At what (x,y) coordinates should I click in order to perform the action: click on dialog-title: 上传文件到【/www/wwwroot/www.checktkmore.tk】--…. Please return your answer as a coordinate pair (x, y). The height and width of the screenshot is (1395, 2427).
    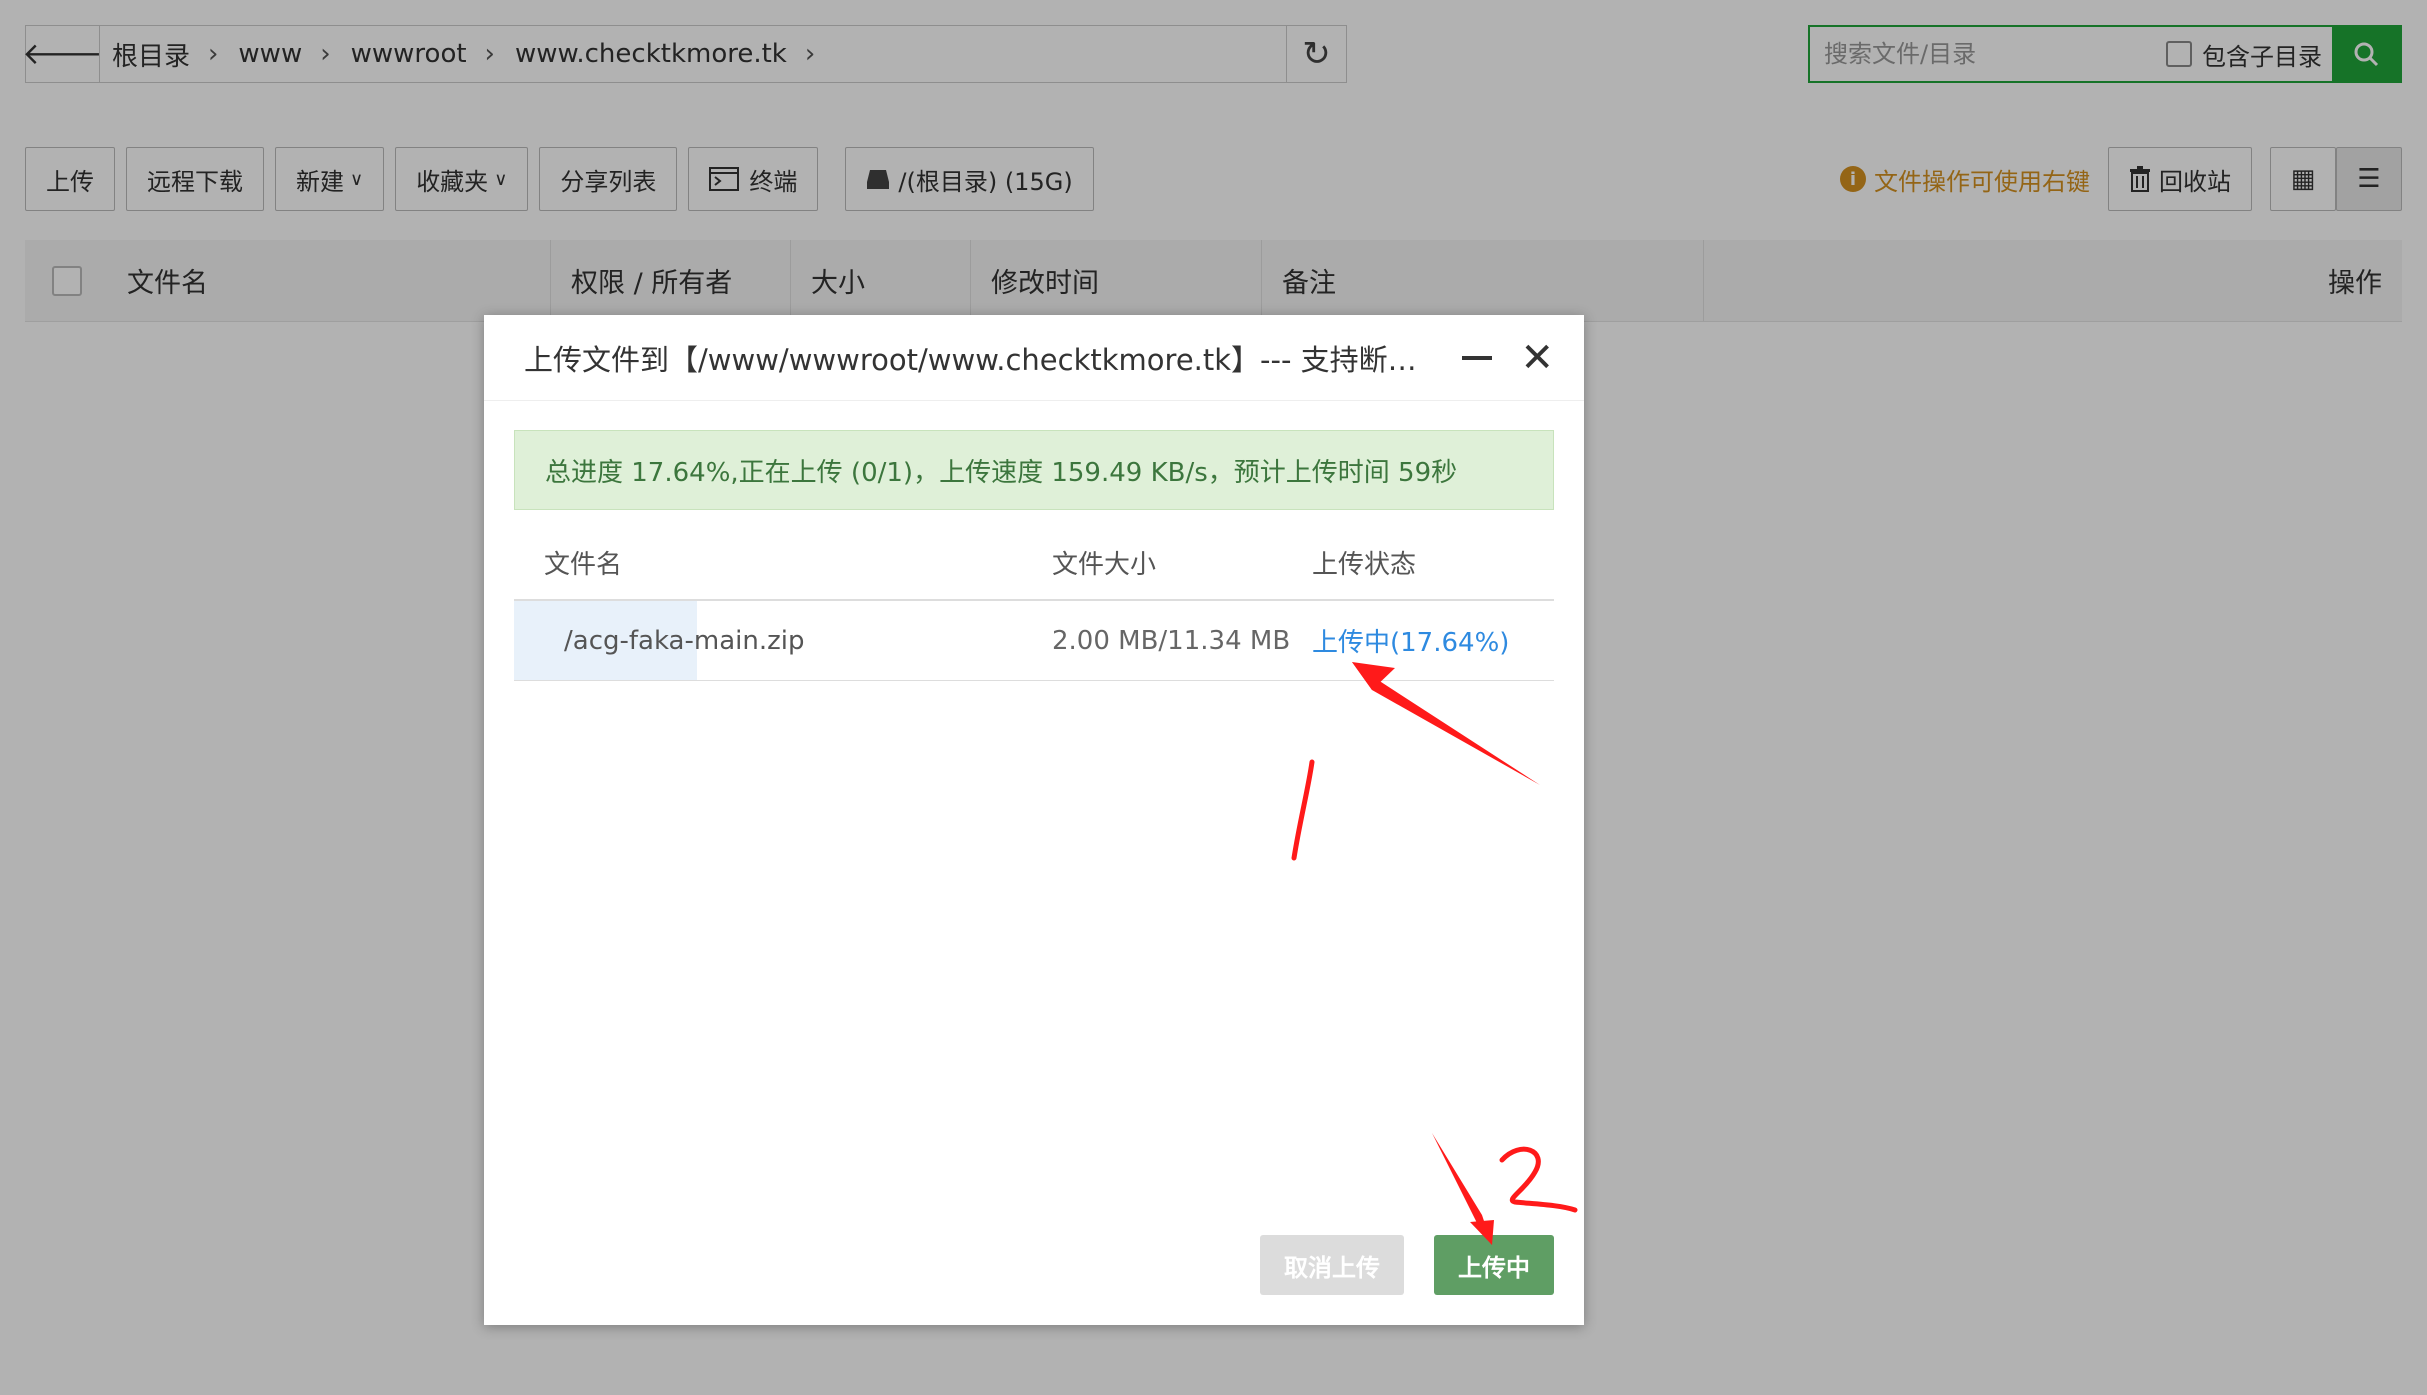
    Looking at the image, I should click on (978, 359).